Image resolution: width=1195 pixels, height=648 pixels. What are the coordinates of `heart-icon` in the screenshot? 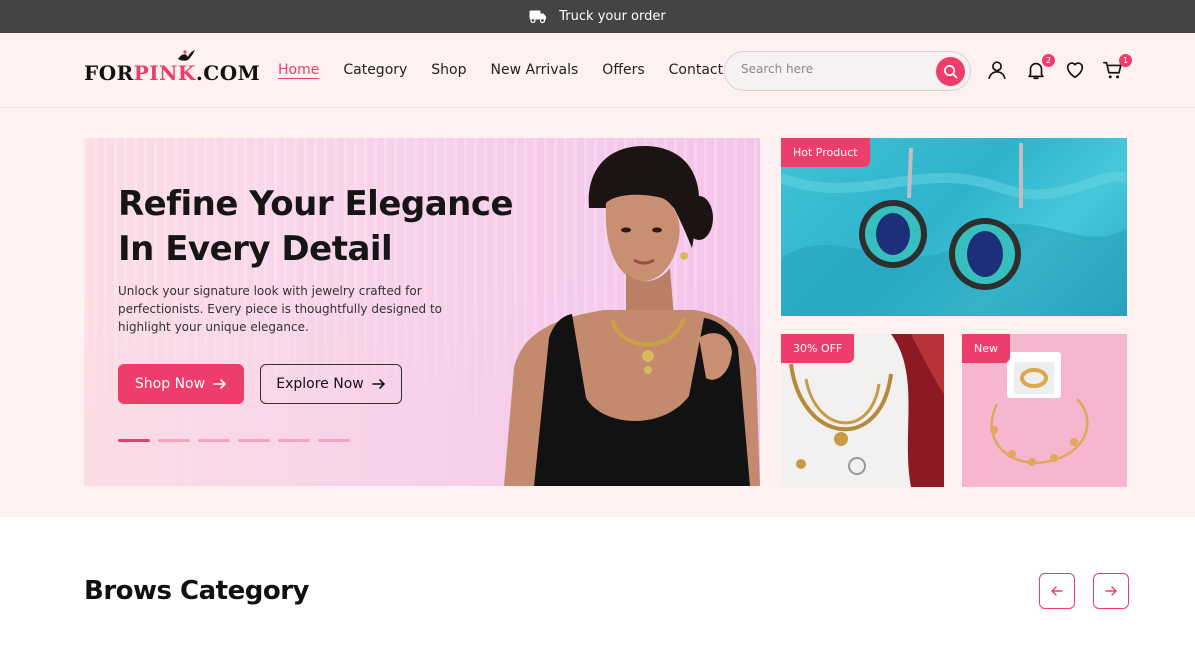 It's located at (1075, 70).